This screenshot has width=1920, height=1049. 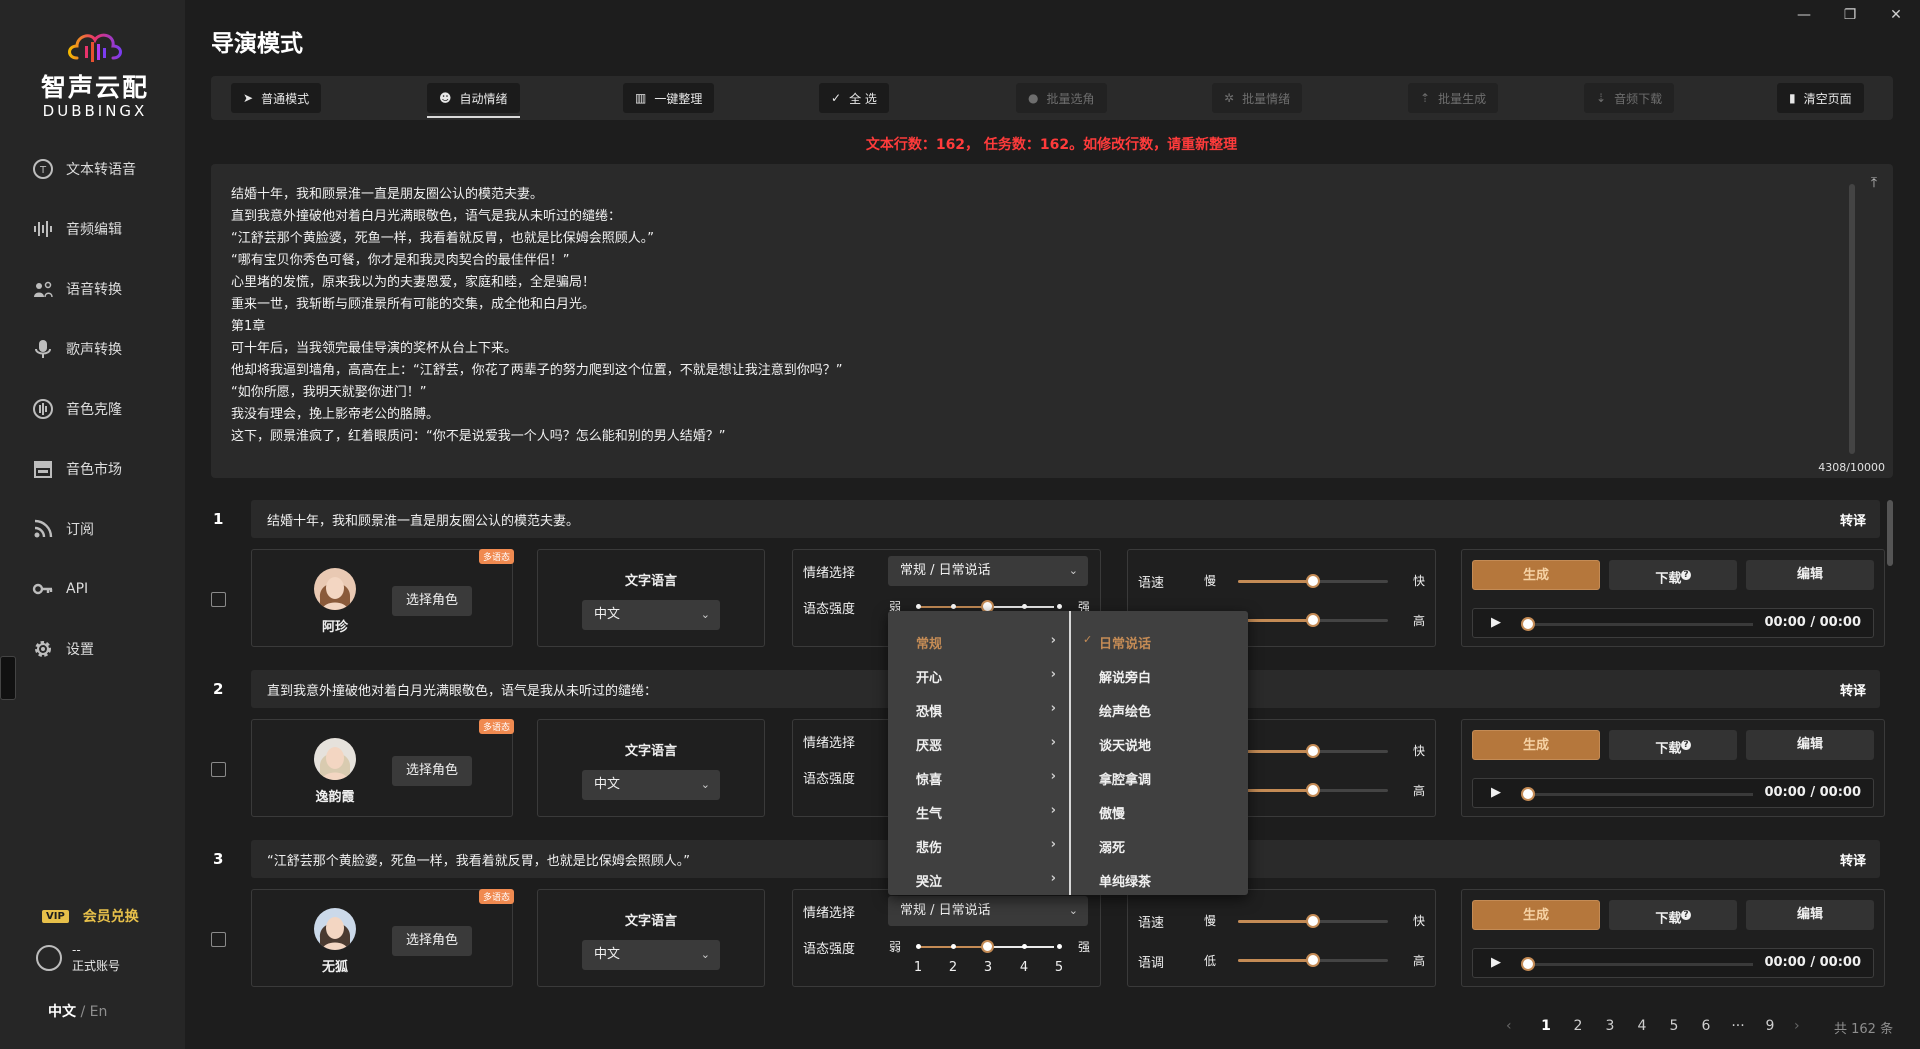 What do you see at coordinates (986, 642) in the screenshot?
I see `emotion-category-item: 常规 ›` at bounding box center [986, 642].